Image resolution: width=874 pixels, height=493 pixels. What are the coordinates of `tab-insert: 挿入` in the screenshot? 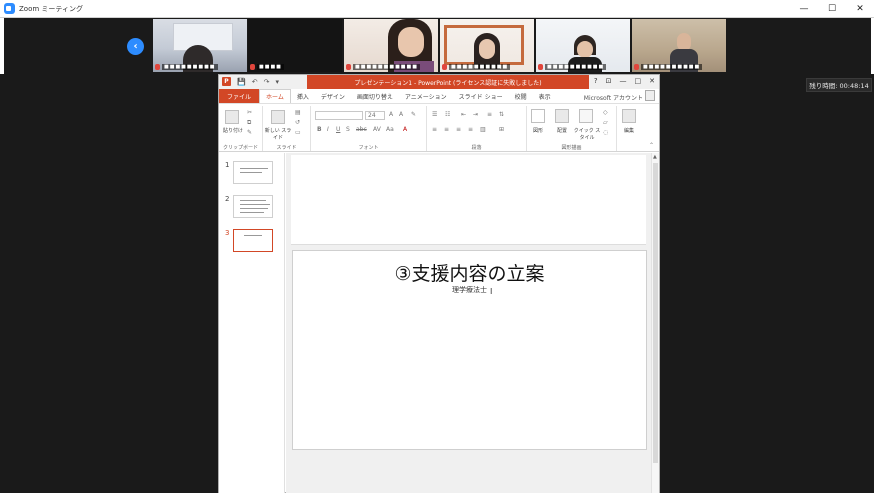 It's located at (303, 96).